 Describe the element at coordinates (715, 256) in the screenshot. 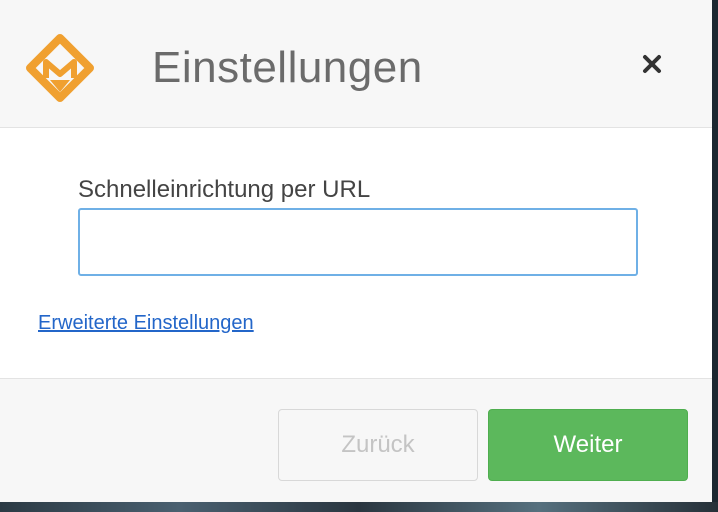

I see `background-edge` at that location.